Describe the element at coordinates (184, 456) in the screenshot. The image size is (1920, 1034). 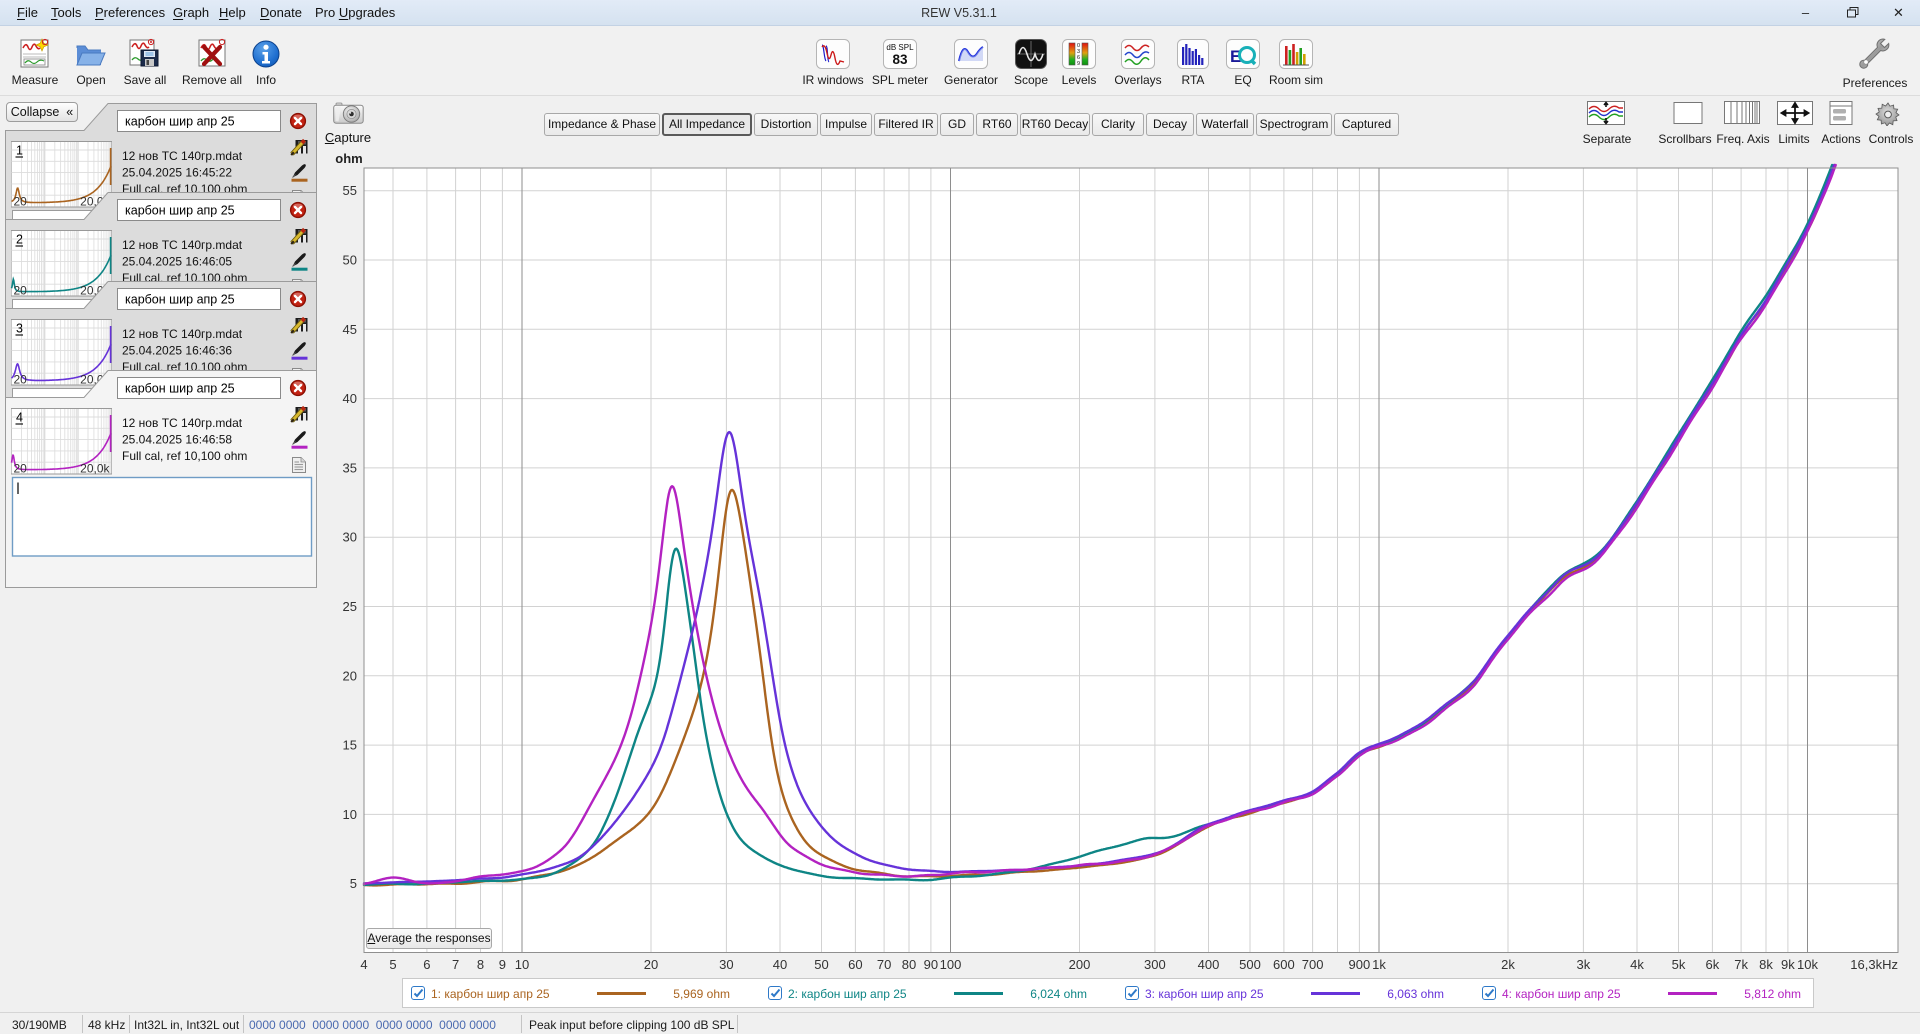
I see `svg-text: Full cal, ref 10,100 ohm` at that location.